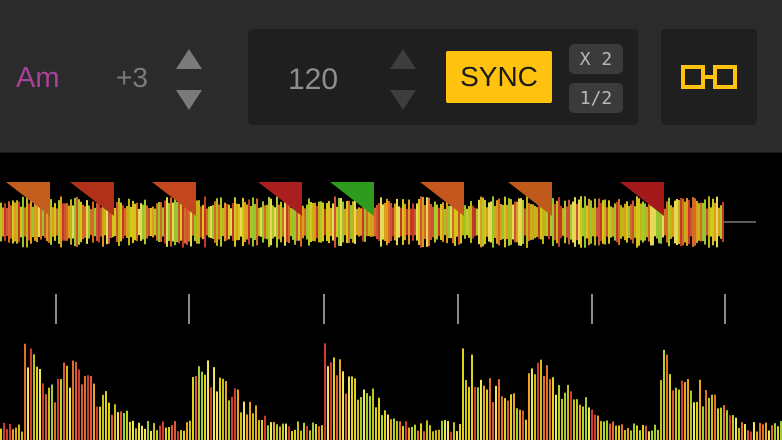  Describe the element at coordinates (403, 100) in the screenshot. I see `bpm-down-icon` at that location.